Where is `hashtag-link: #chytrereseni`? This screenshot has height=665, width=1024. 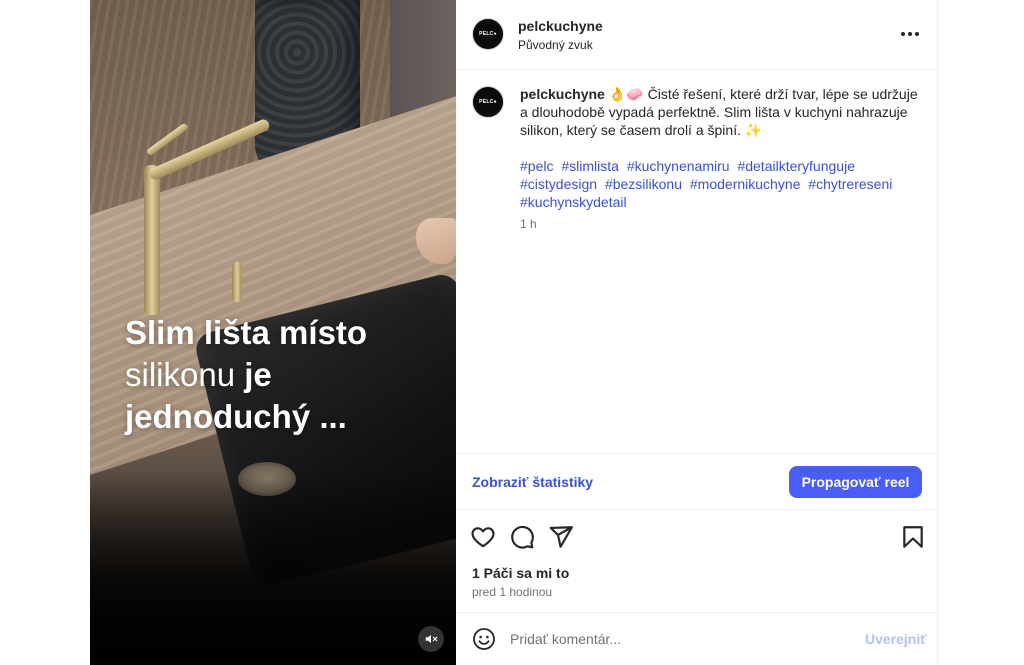
hashtag-link: #chytrereseni is located at coordinates (850, 184).